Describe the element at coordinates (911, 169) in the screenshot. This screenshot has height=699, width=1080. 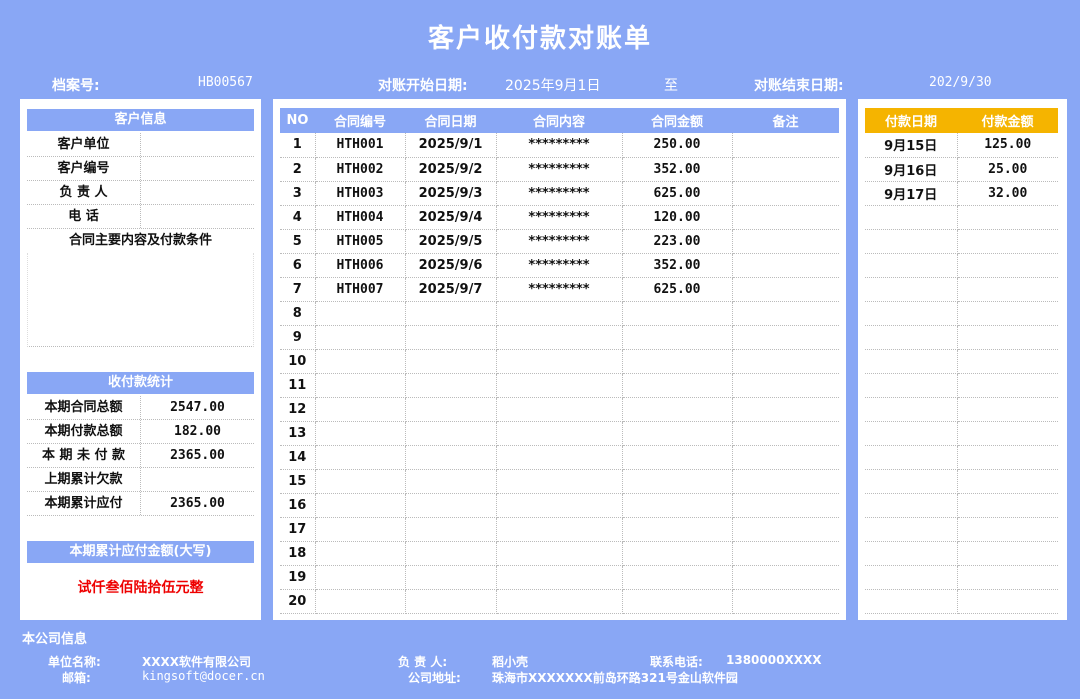
I see `payment-cell: 9月16日` at that location.